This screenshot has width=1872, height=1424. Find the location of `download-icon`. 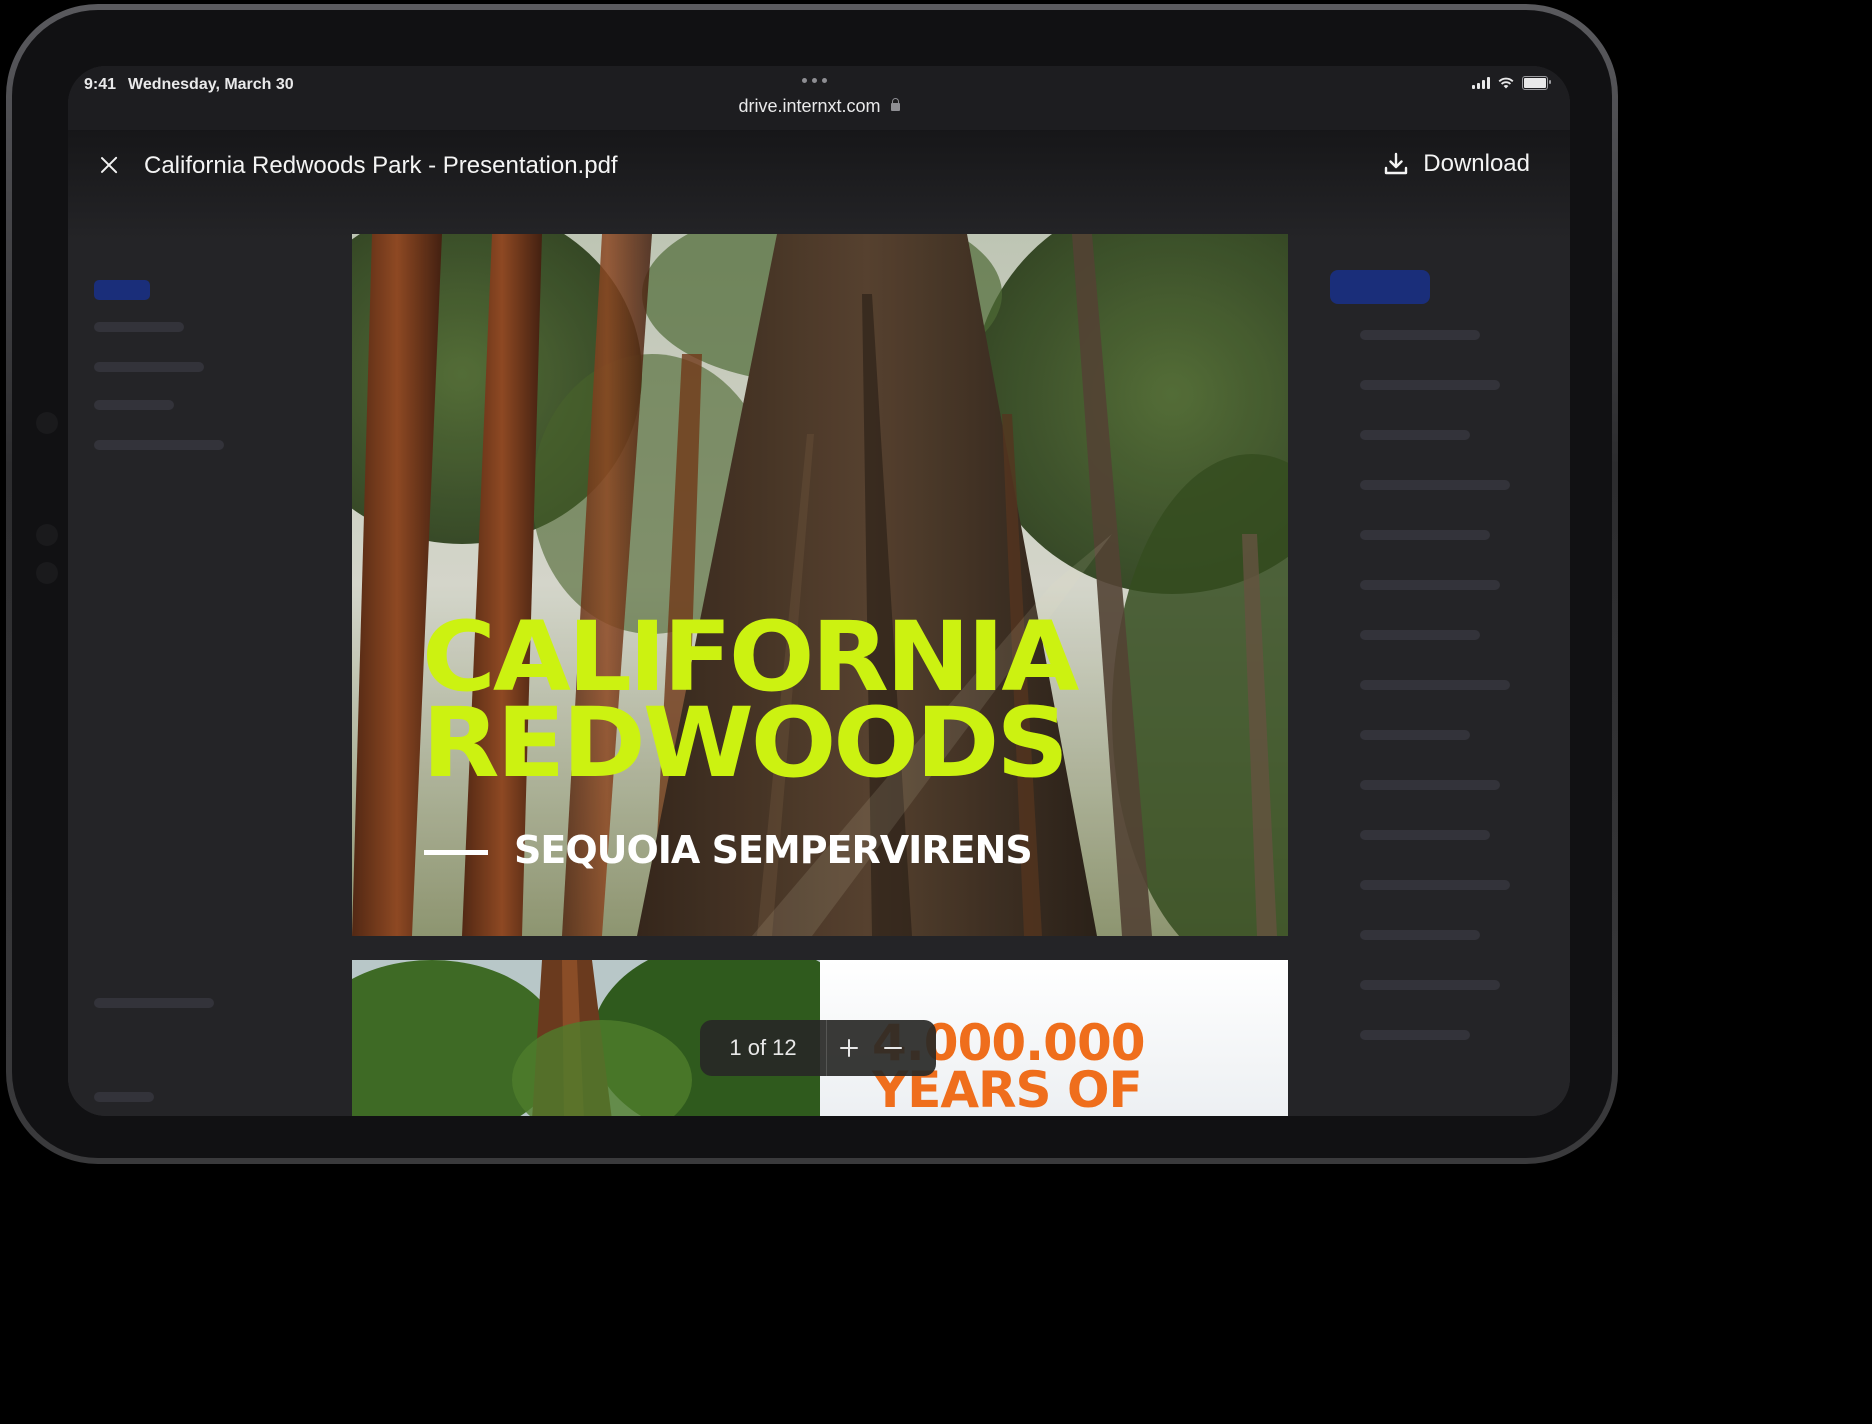

download-icon is located at coordinates (1396, 163).